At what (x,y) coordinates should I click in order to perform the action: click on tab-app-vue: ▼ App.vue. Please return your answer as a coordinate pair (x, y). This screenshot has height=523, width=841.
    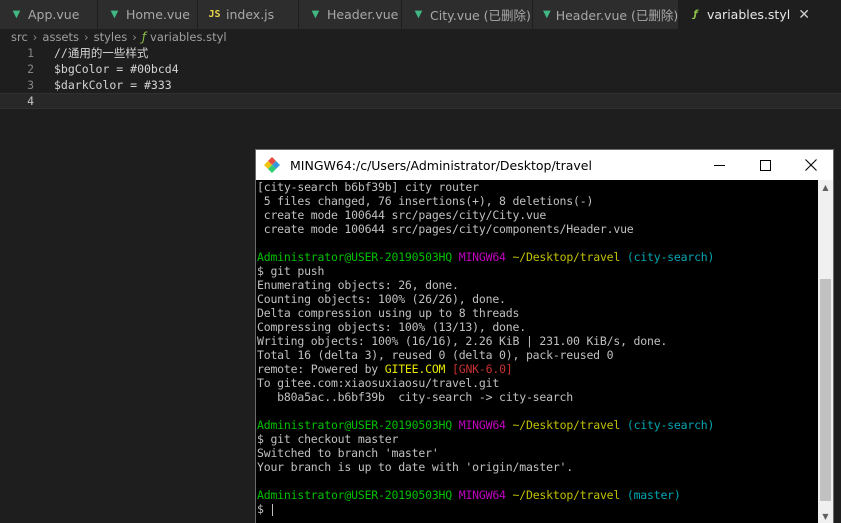
    Looking at the image, I should click on (49, 14).